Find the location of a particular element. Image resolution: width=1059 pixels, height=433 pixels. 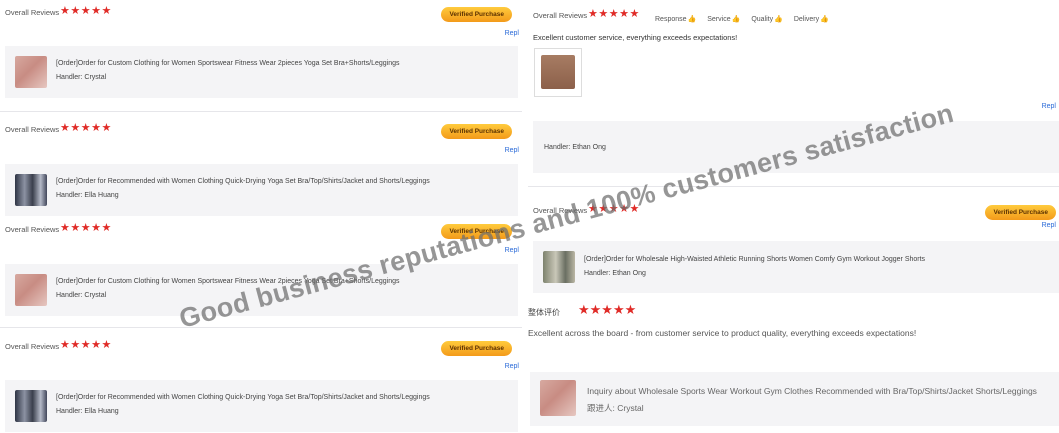

aspect-delivery: Delivery👍 is located at coordinates (811, 19).